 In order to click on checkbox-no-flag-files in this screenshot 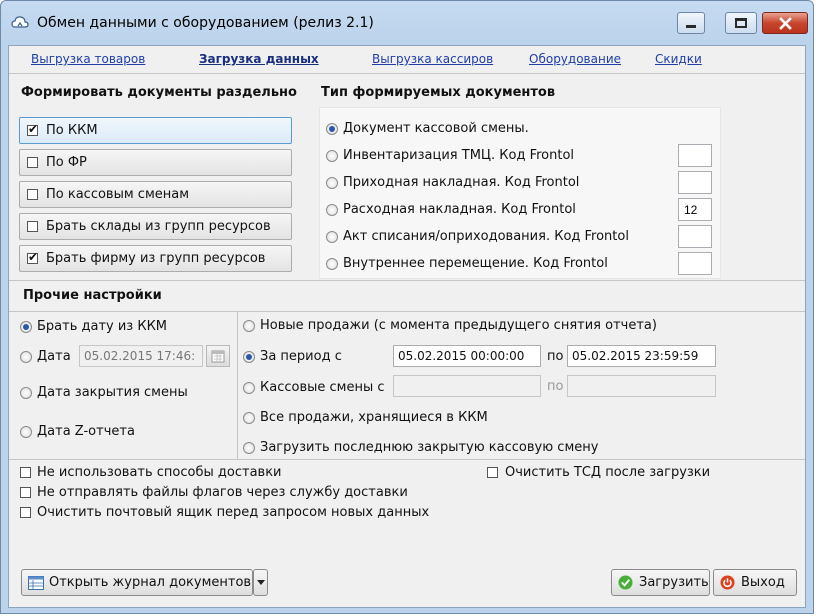, I will do `click(25, 492)`.